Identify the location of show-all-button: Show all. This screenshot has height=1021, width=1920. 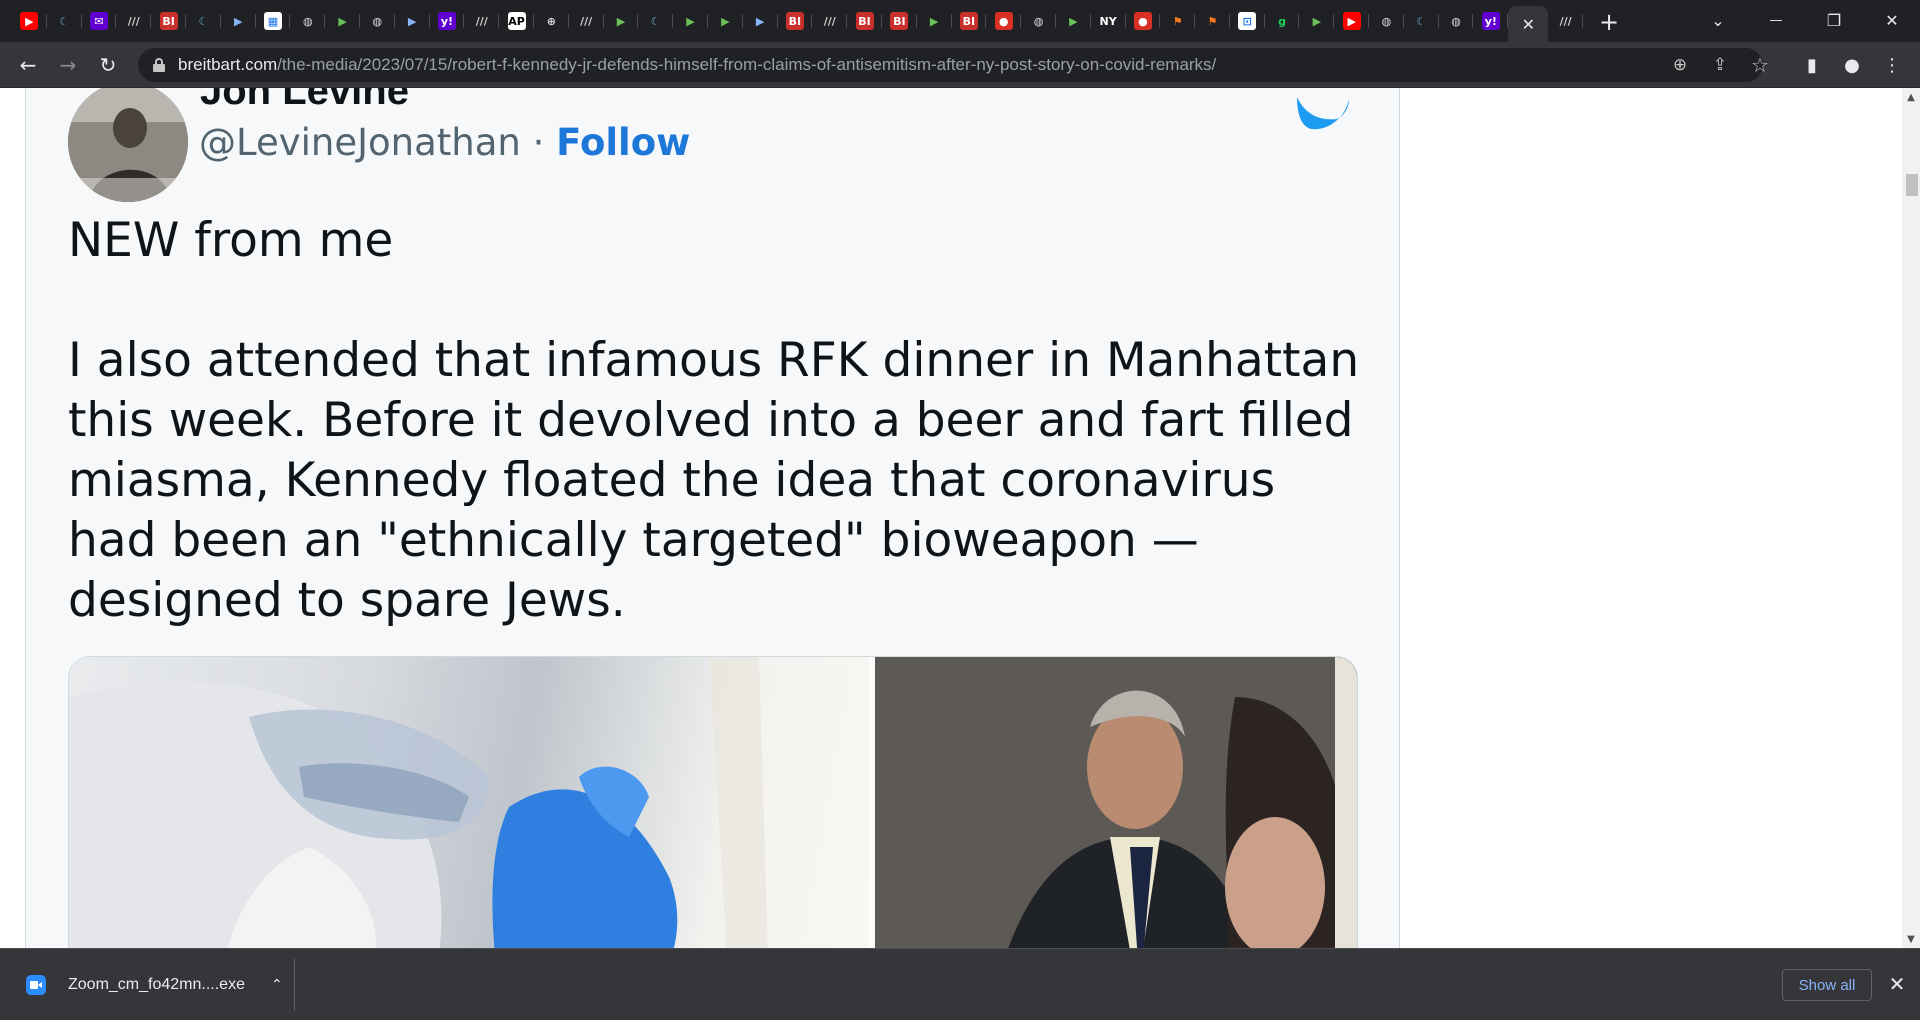
(1827, 985).